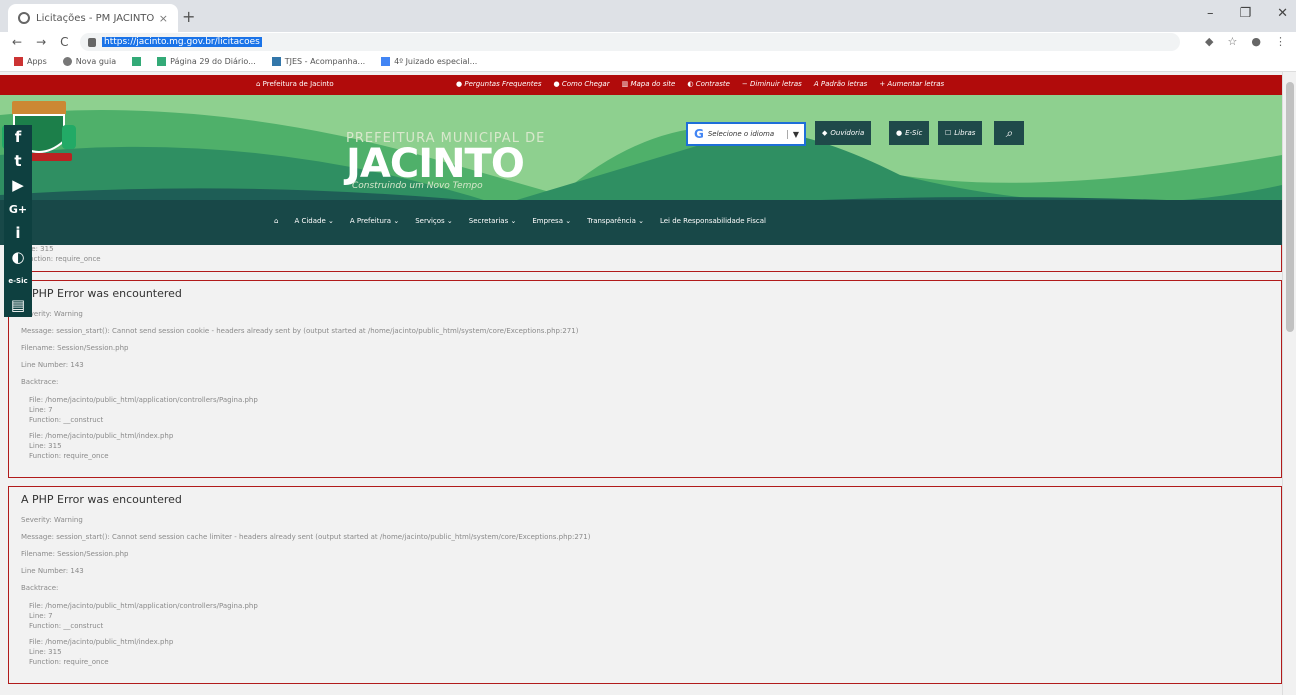 This screenshot has width=1296, height=695. What do you see at coordinates (899, 133) in the screenshot?
I see `info-icon: ●` at bounding box center [899, 133].